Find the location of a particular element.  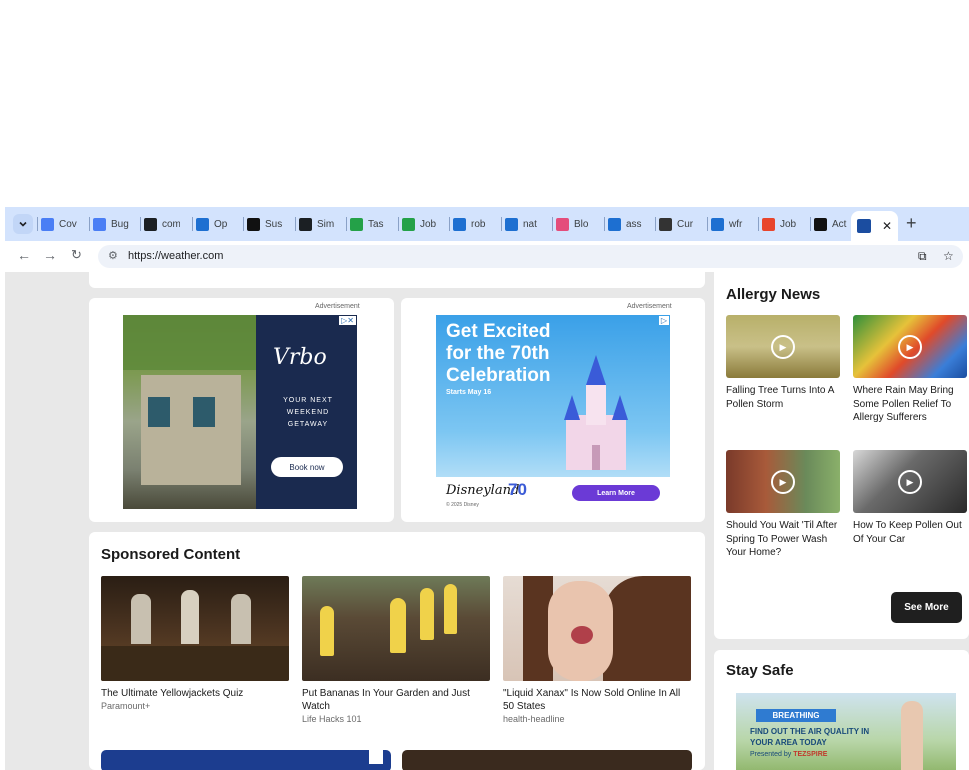

tab-15: Act is located at coordinates (832, 224).